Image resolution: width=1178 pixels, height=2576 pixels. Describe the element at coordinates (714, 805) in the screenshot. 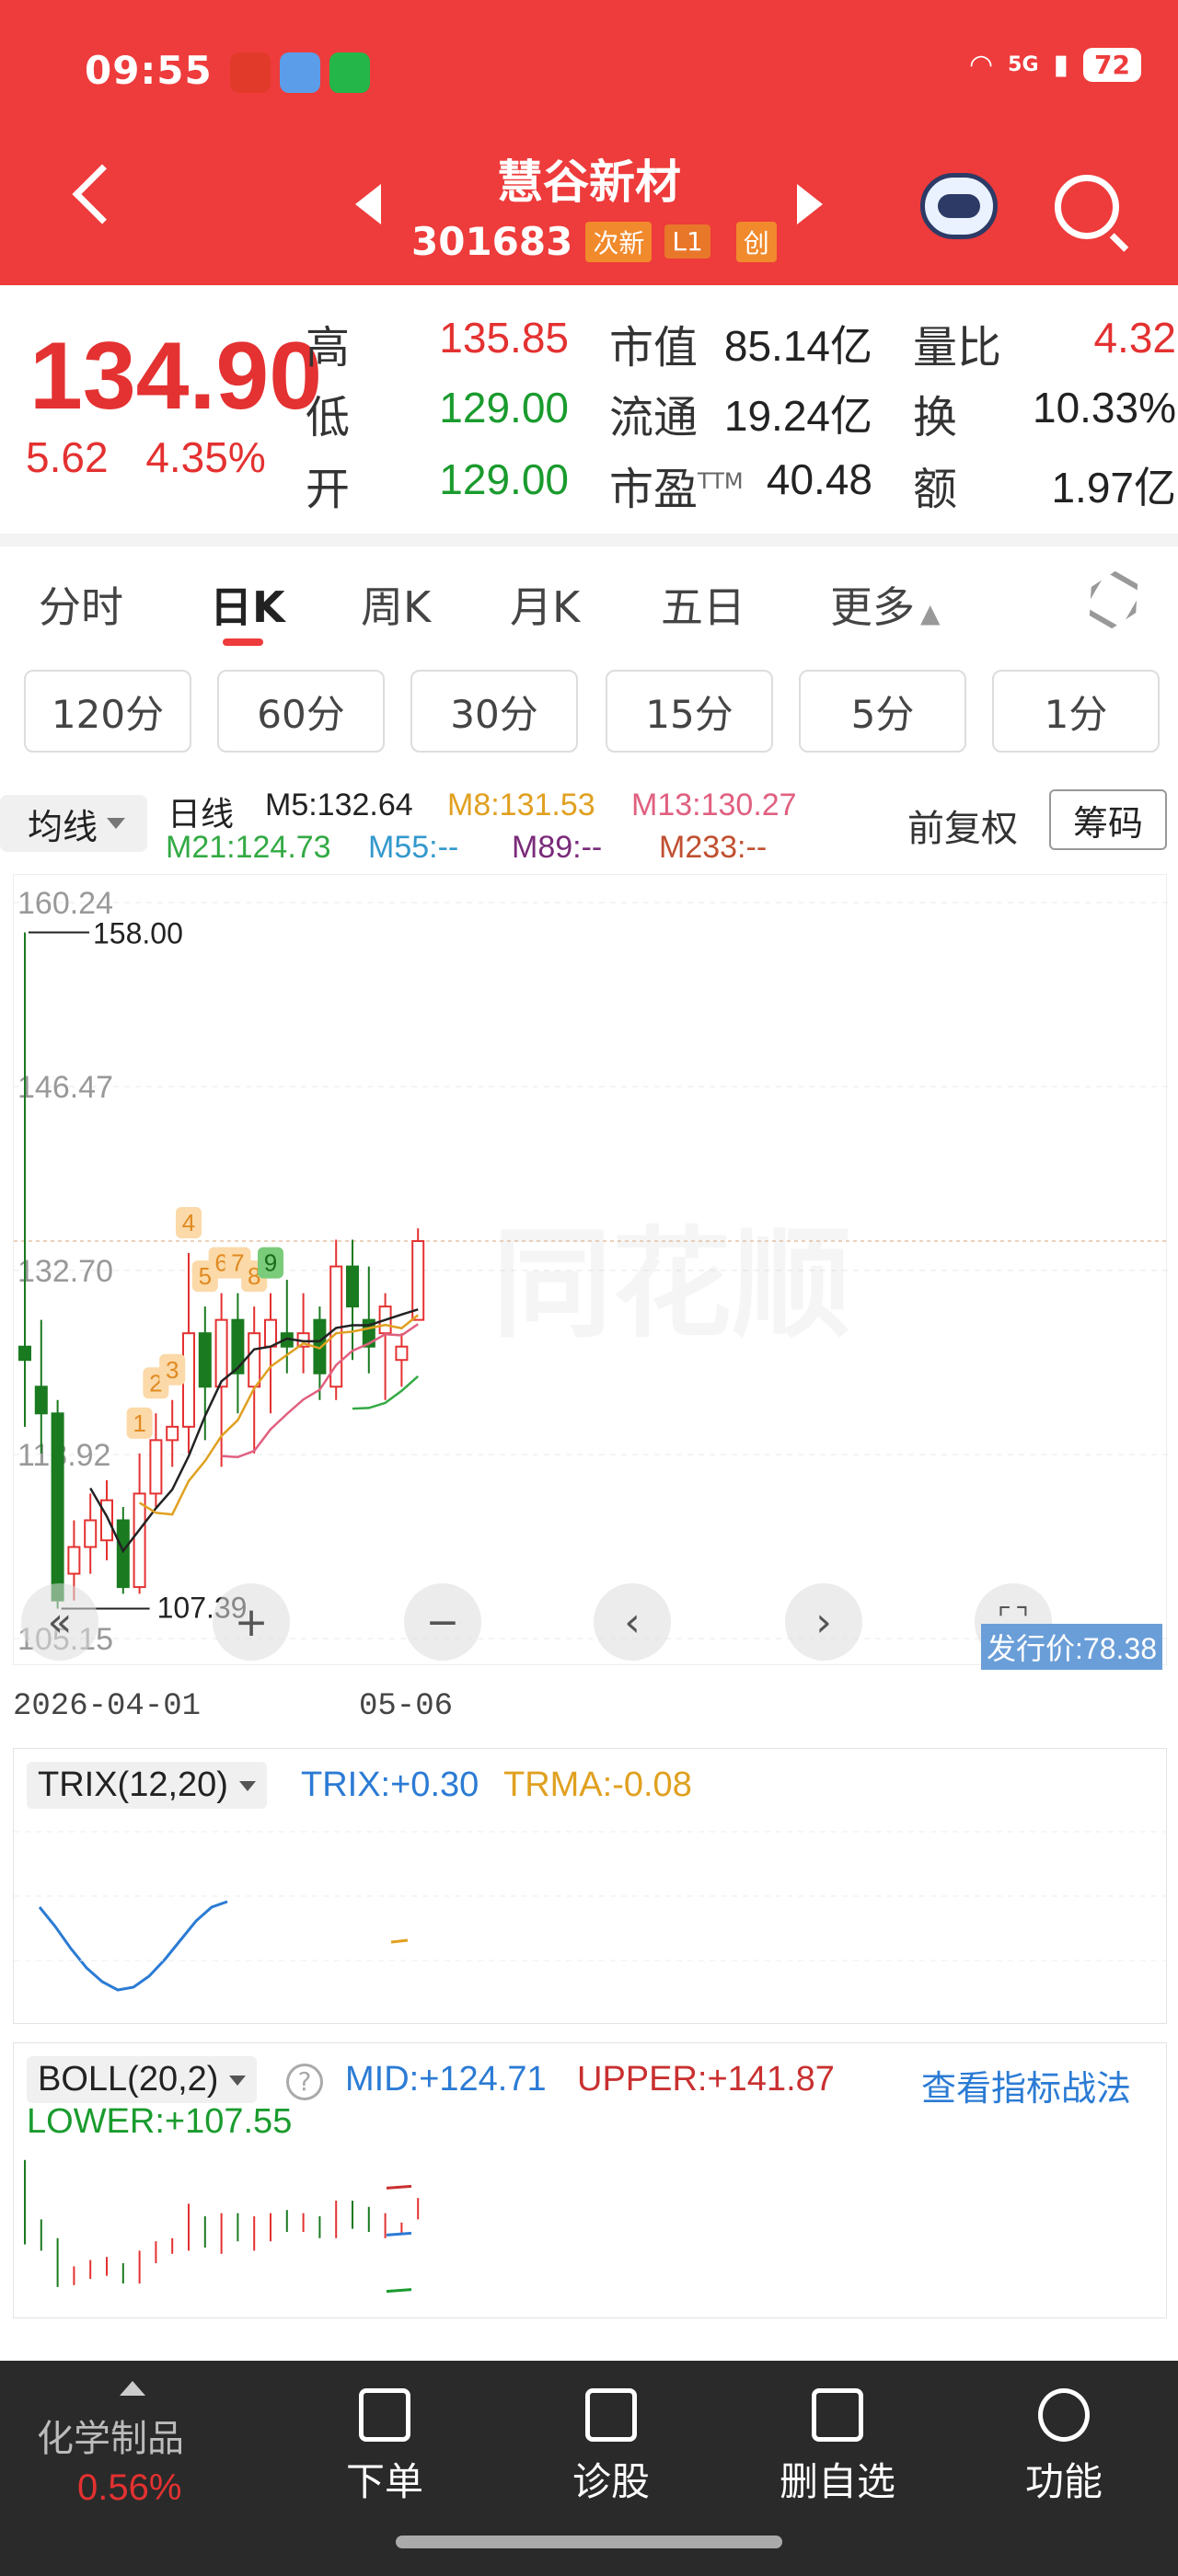

I see `ma13-value: M13:130.27` at that location.